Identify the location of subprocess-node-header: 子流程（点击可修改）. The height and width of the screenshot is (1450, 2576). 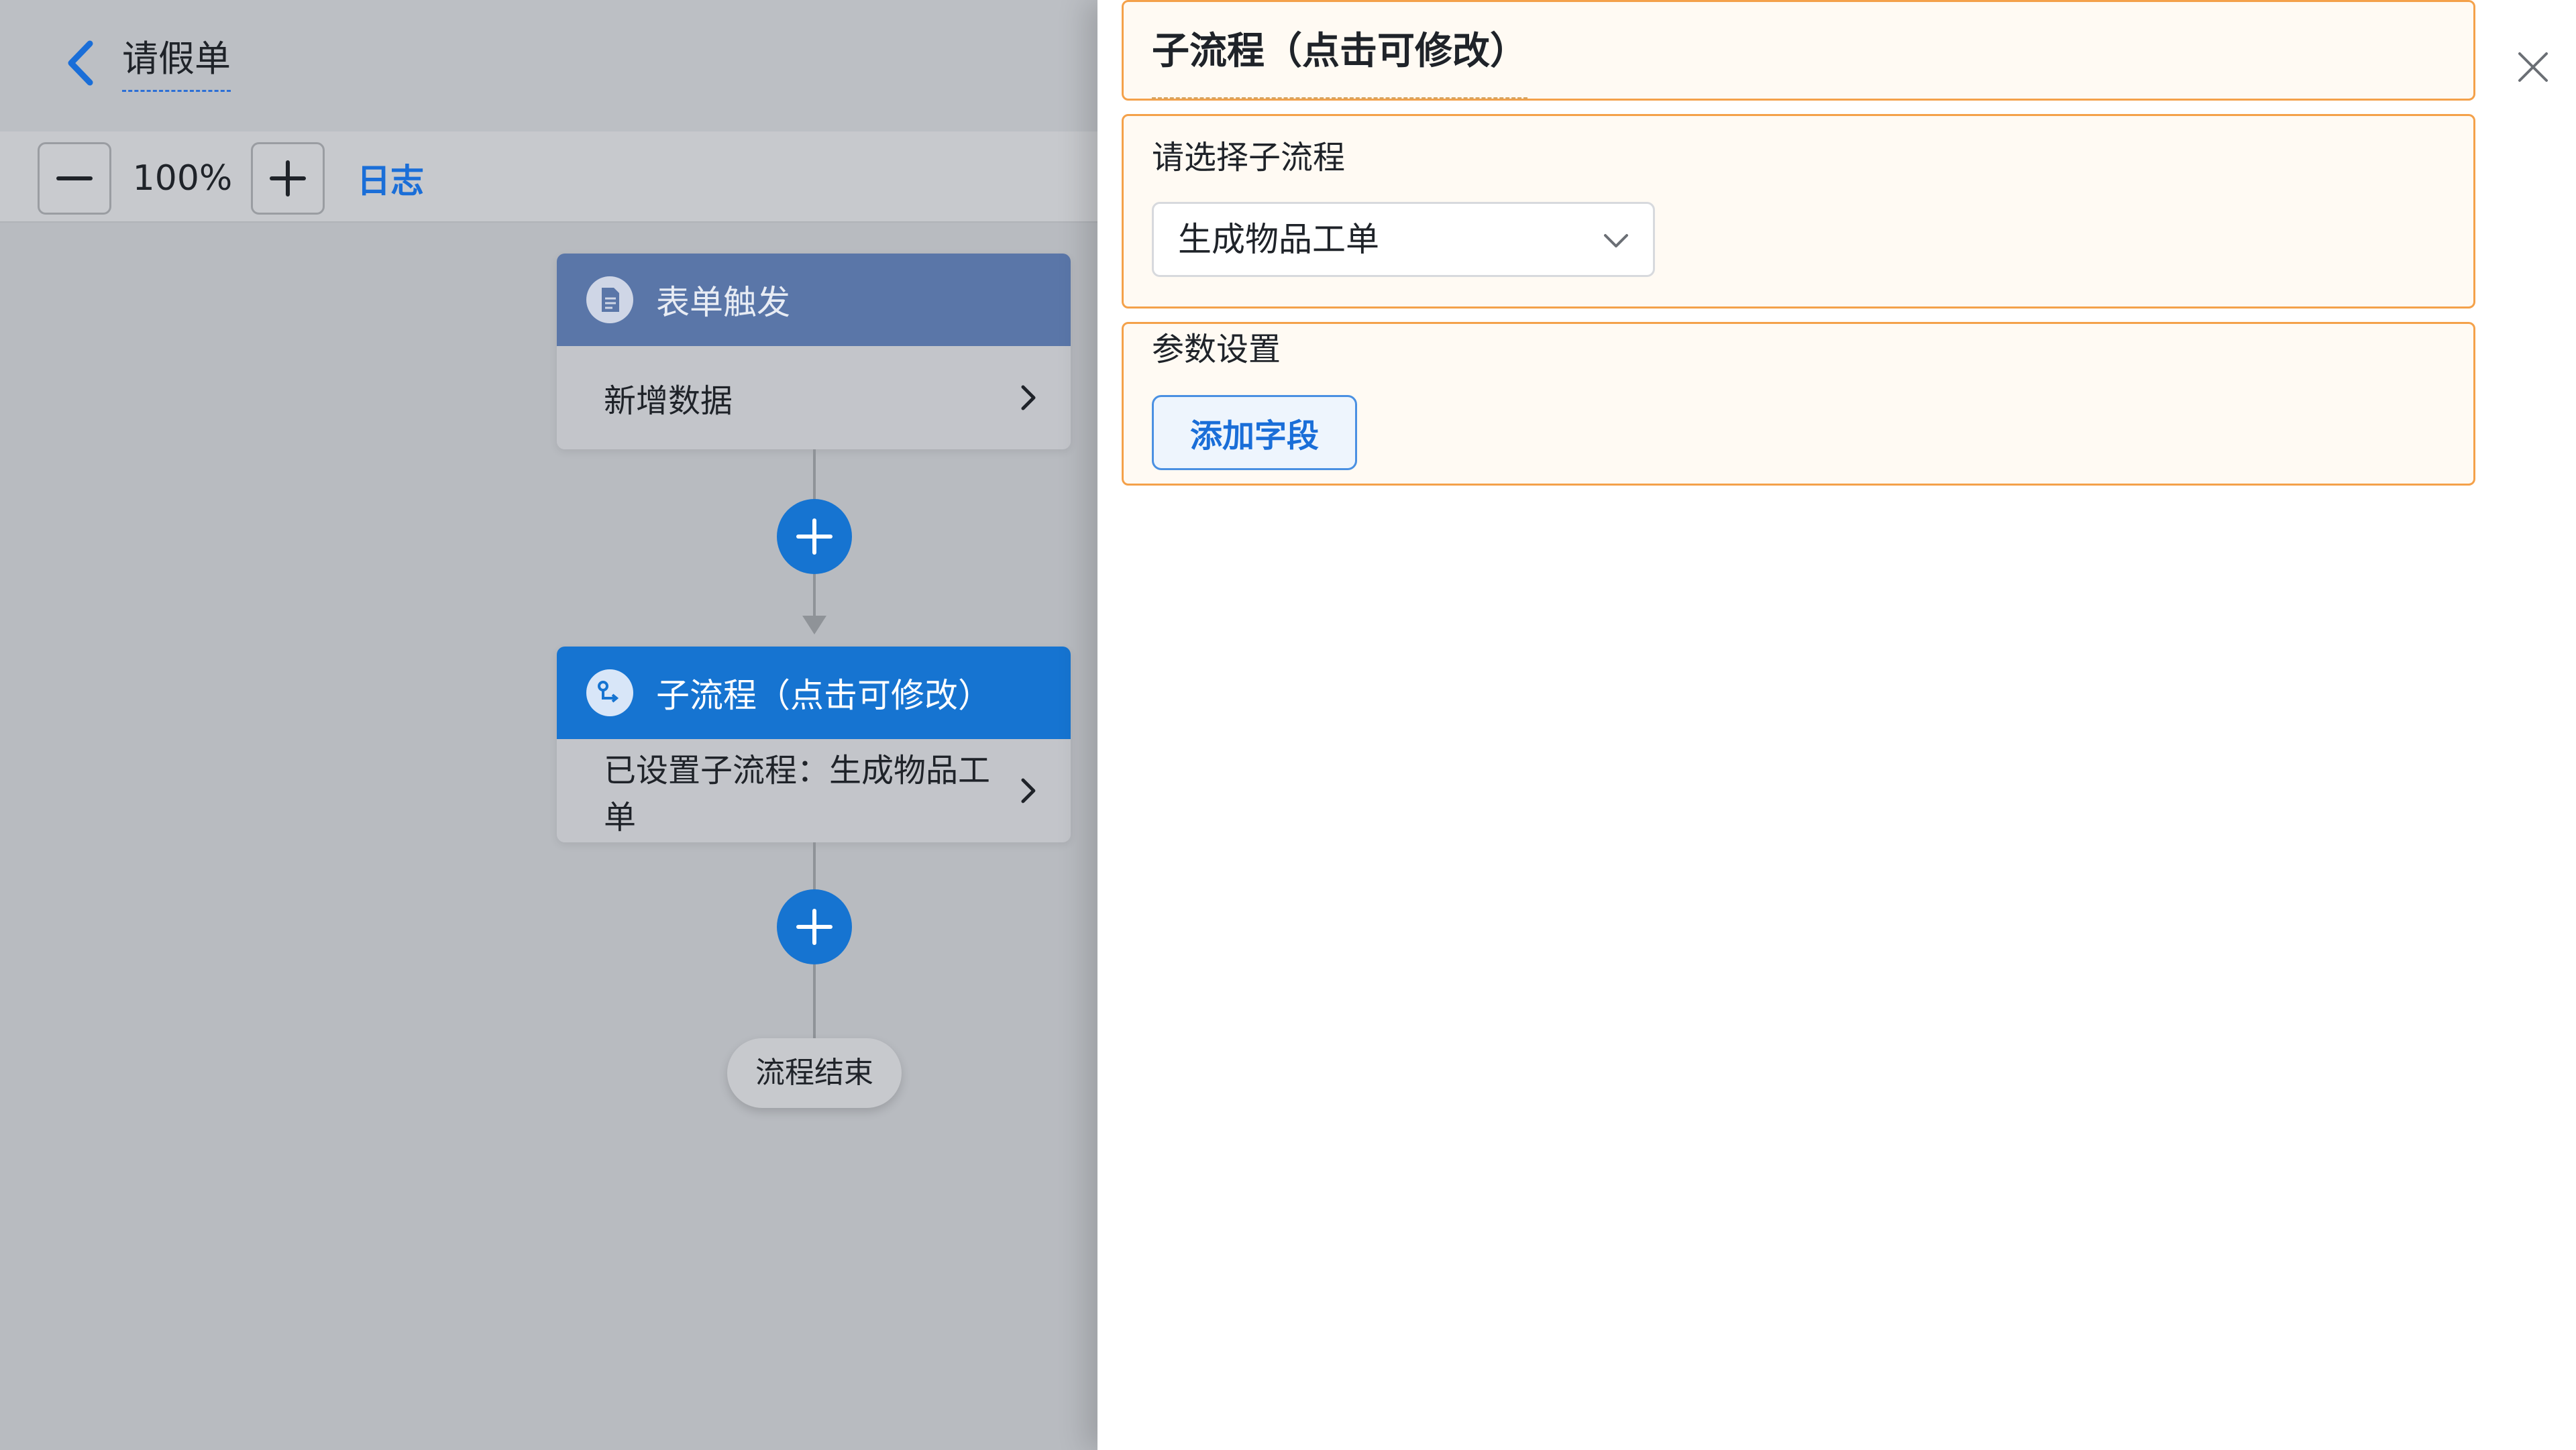
(814, 693).